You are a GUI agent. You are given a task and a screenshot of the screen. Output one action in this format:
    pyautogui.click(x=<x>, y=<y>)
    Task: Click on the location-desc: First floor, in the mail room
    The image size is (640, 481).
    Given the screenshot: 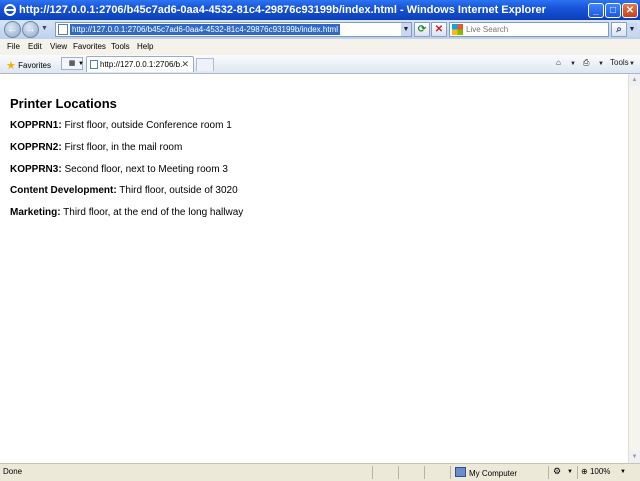 What is the action you would take?
    pyautogui.click(x=122, y=147)
    